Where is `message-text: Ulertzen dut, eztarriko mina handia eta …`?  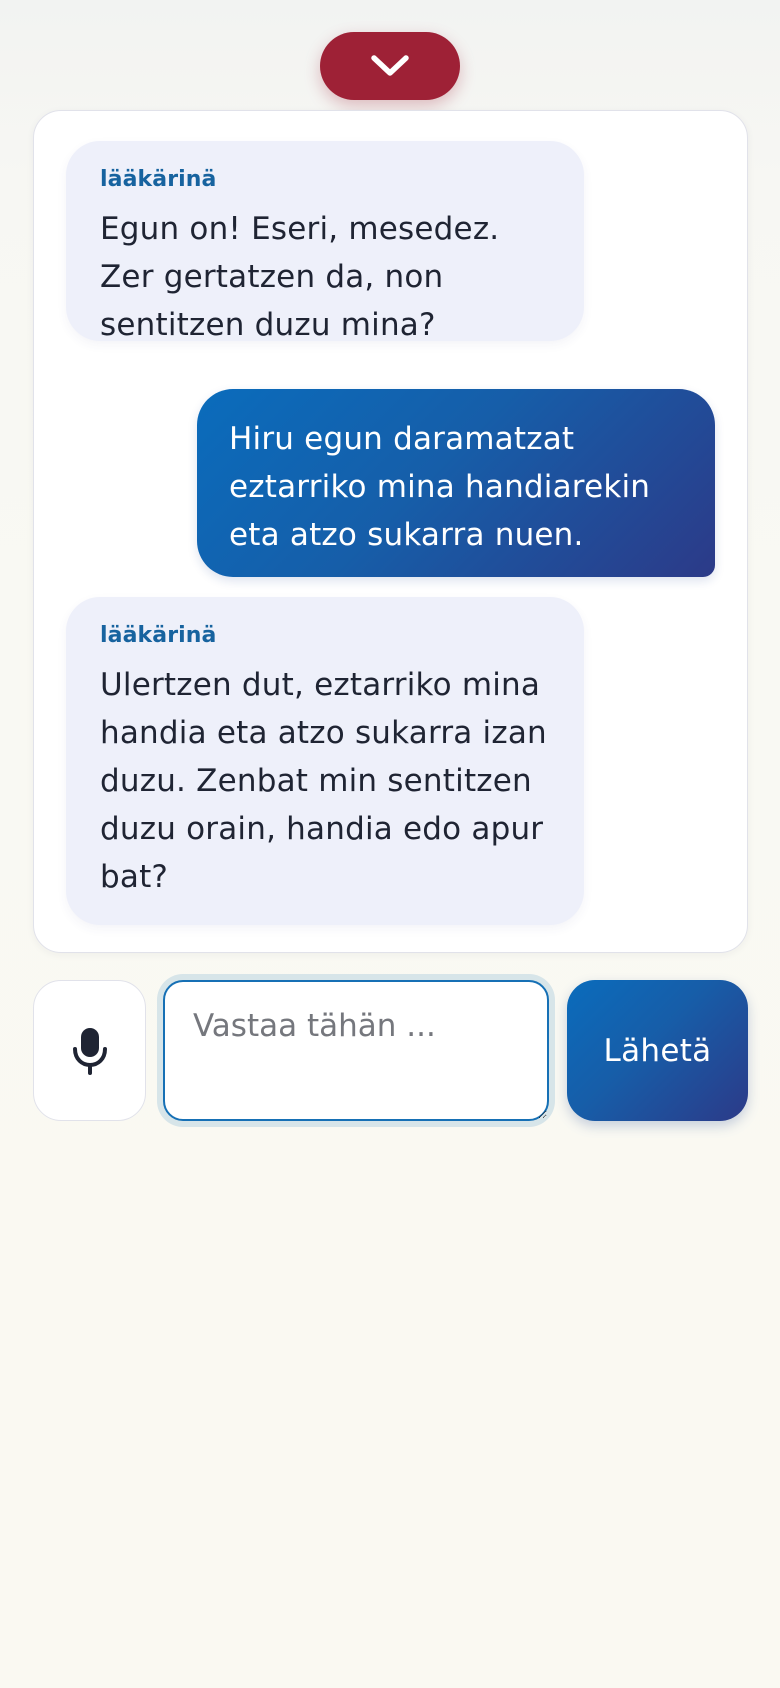 message-text: Ulertzen dut, eztarriko mina handia eta … is located at coordinates (323, 781).